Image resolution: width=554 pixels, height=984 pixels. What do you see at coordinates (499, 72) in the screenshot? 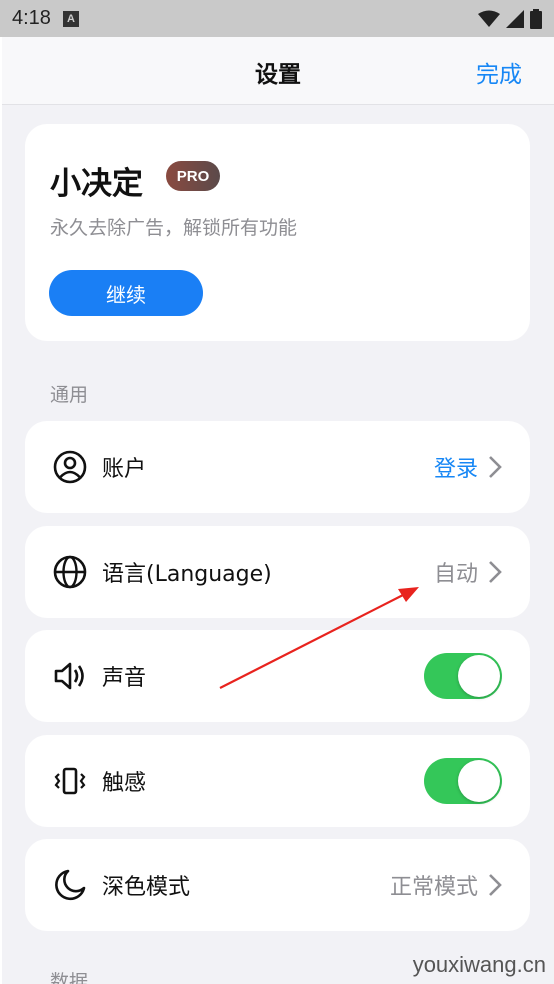
I see `done-button: 完成` at bounding box center [499, 72].